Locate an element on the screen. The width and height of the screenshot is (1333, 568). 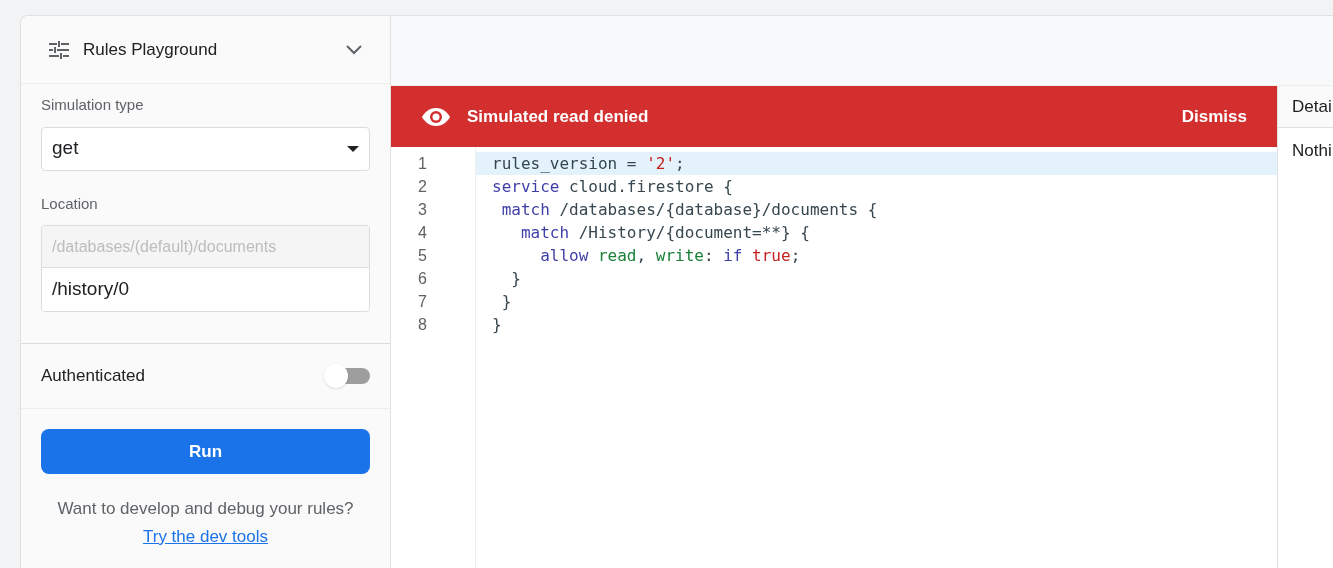
sliders-icon is located at coordinates (59, 49).